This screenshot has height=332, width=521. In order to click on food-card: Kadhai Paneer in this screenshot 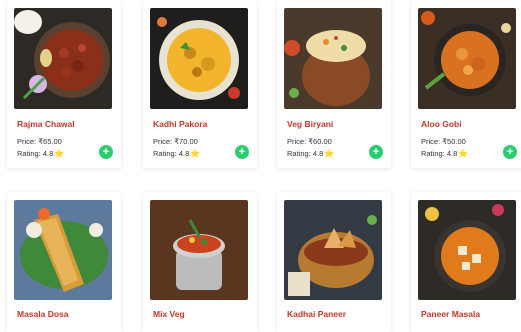, I will do `click(334, 262)`.